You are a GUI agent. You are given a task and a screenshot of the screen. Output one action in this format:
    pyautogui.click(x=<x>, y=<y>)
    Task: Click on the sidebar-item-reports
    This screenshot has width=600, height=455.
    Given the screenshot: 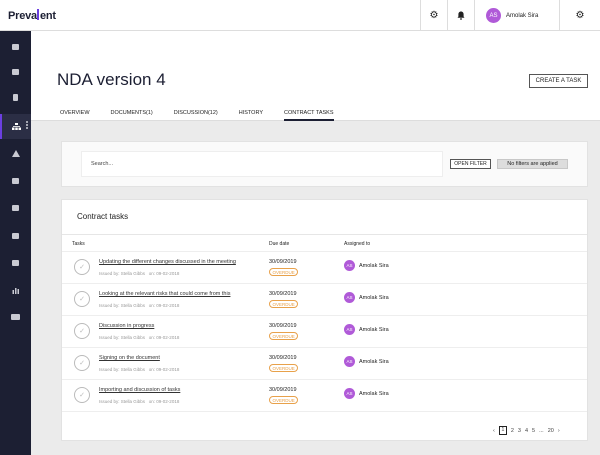 What is the action you would take?
    pyautogui.click(x=15, y=263)
    